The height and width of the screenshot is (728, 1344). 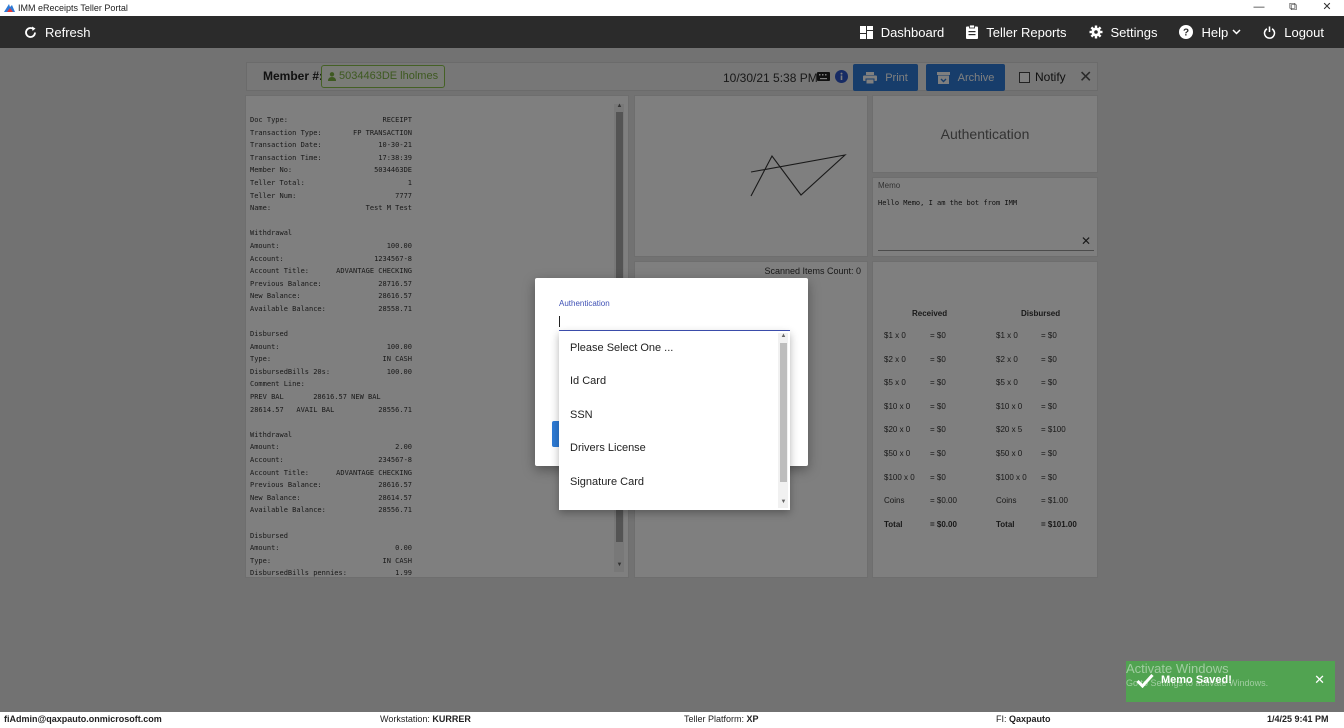 What do you see at coordinates (674, 322) in the screenshot?
I see `authentication-select` at bounding box center [674, 322].